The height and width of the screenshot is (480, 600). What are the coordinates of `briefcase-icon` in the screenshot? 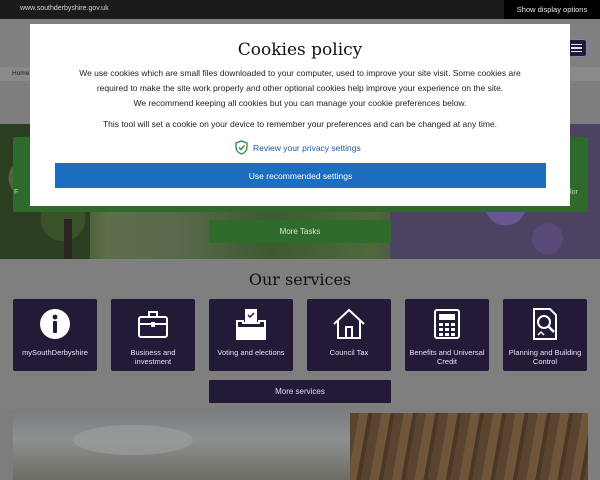 It's located at (153, 324).